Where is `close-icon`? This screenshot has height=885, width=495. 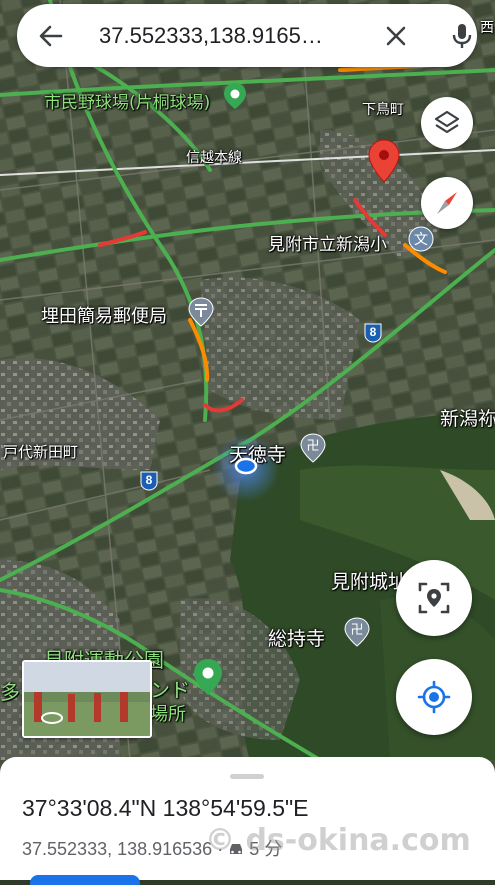 close-icon is located at coordinates (396, 36).